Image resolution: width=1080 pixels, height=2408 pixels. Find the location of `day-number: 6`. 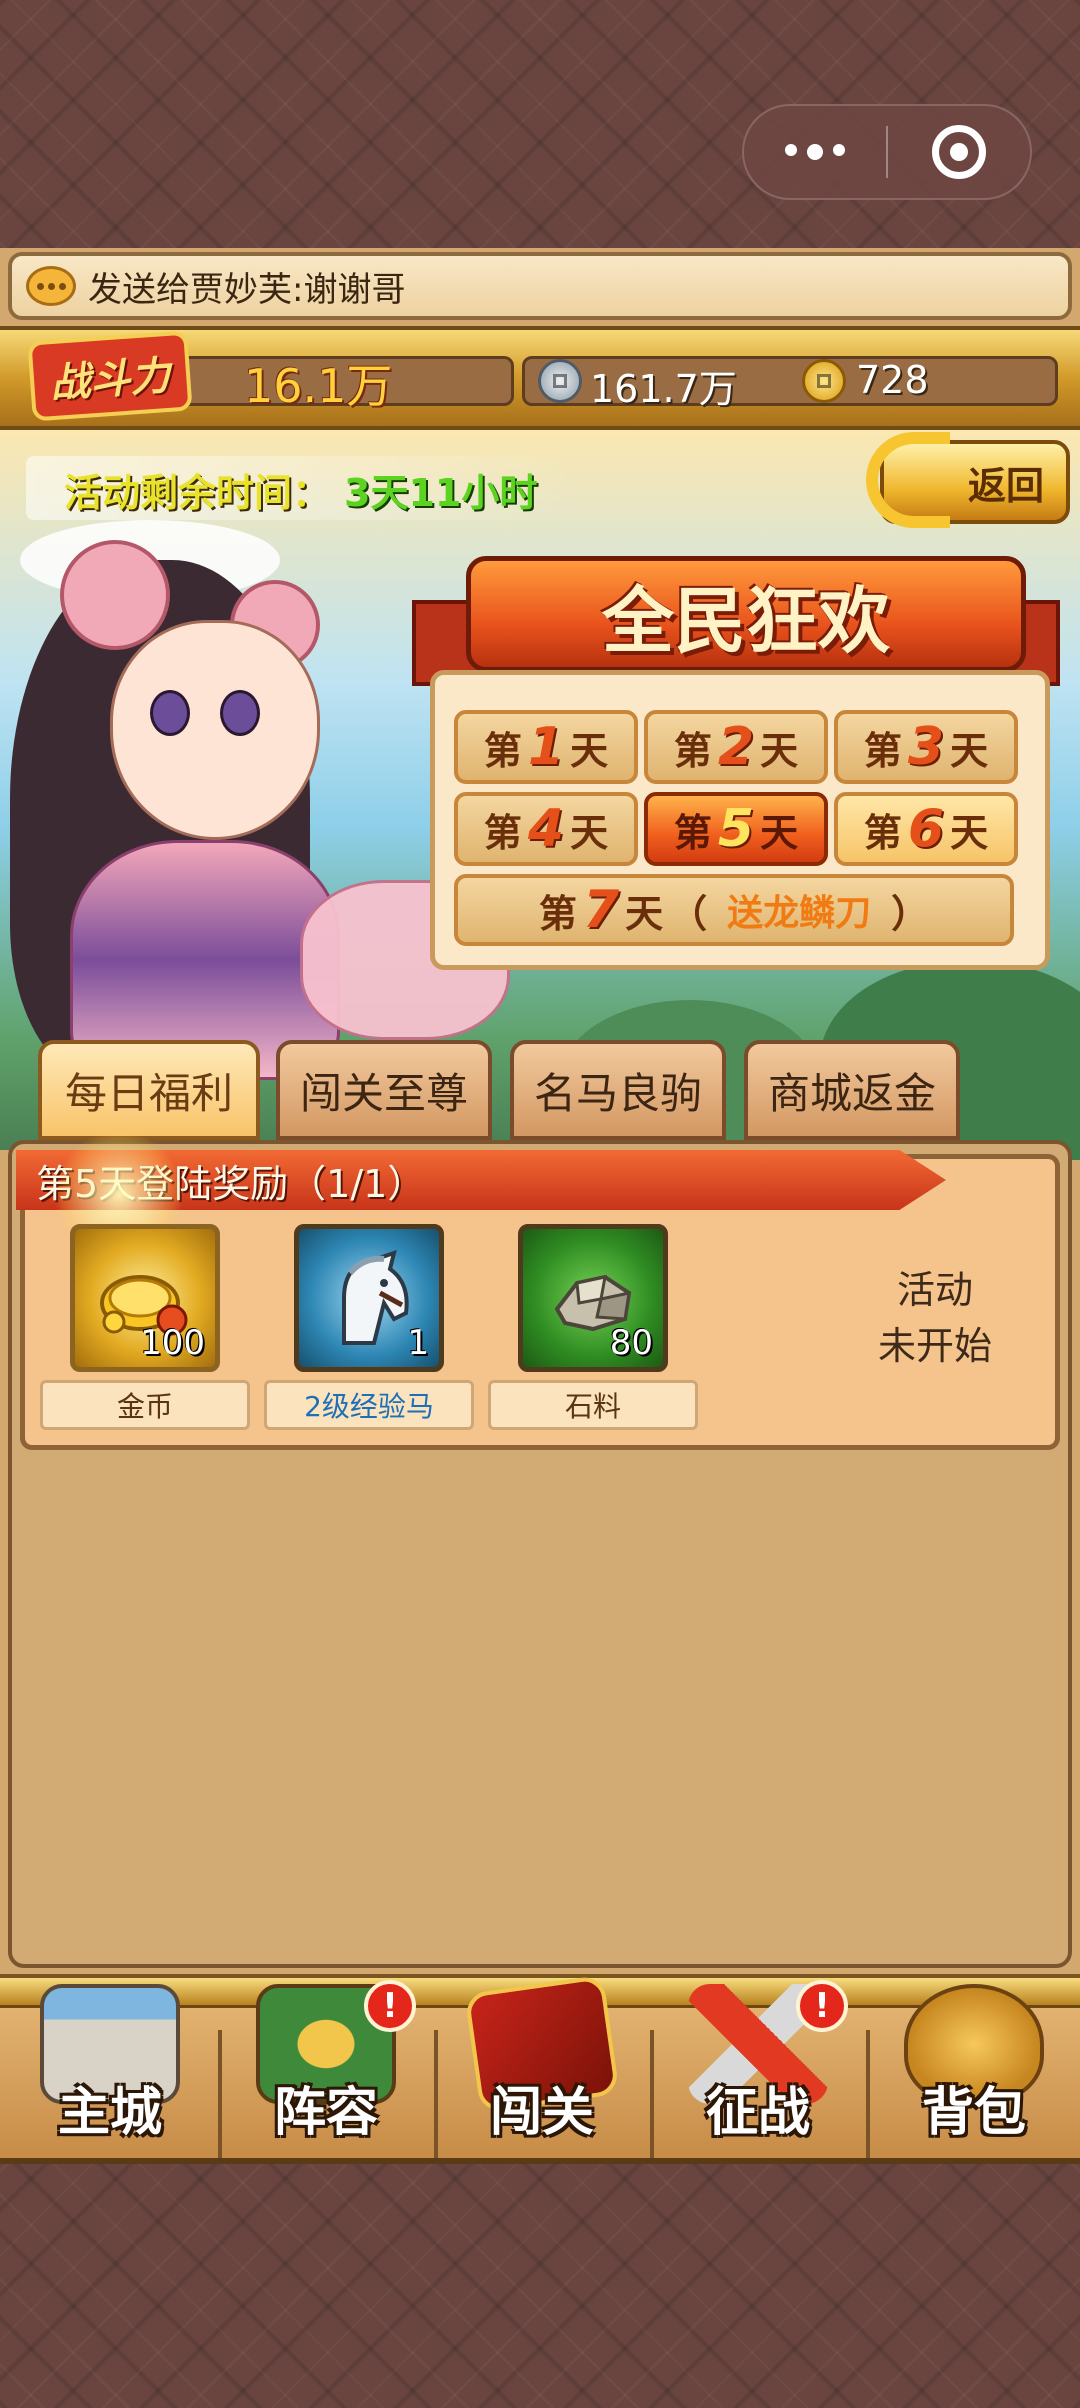

day-number: 6 is located at coordinates (926, 829).